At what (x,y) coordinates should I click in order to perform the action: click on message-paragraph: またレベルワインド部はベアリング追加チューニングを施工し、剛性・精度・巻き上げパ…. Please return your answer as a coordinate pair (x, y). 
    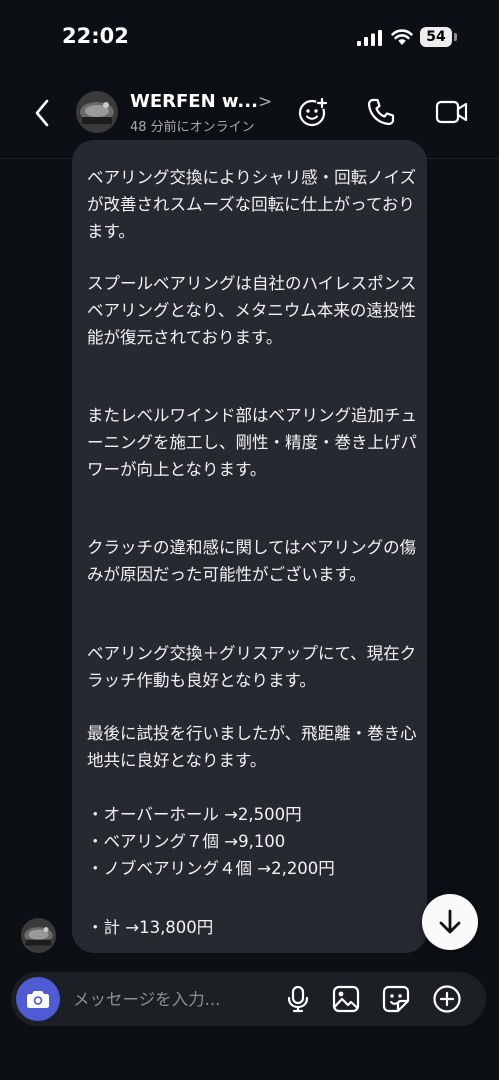
    Looking at the image, I should click on (252, 442).